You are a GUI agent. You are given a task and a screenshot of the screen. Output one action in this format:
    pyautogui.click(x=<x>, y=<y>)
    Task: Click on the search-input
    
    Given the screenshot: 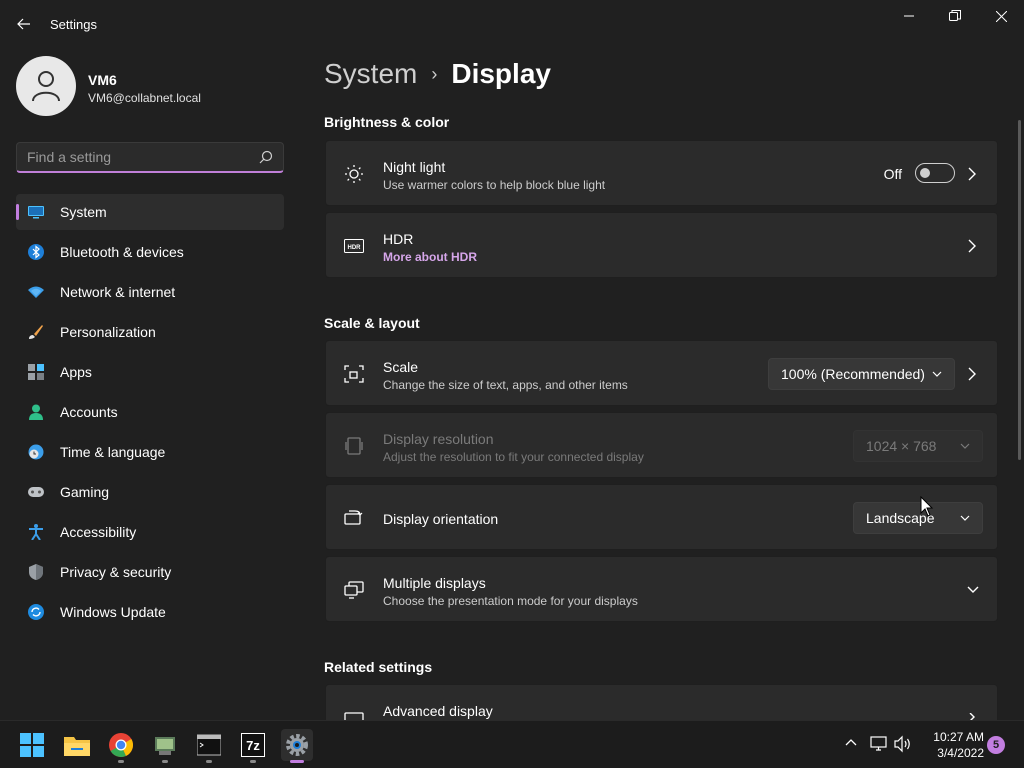 What is the action you would take?
    pyautogui.click(x=137, y=157)
    